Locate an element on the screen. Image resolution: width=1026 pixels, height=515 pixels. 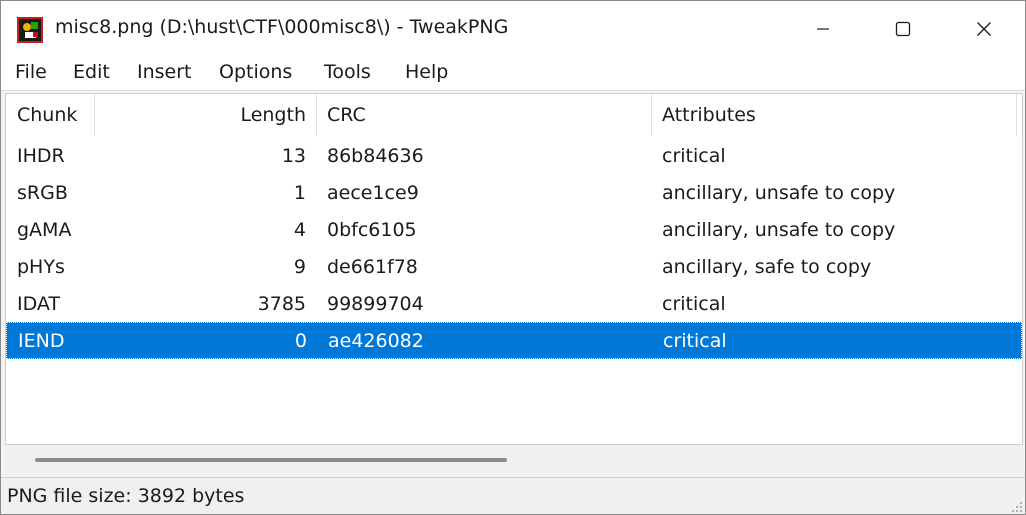
column-header-crc: CRC is located at coordinates (346, 115).